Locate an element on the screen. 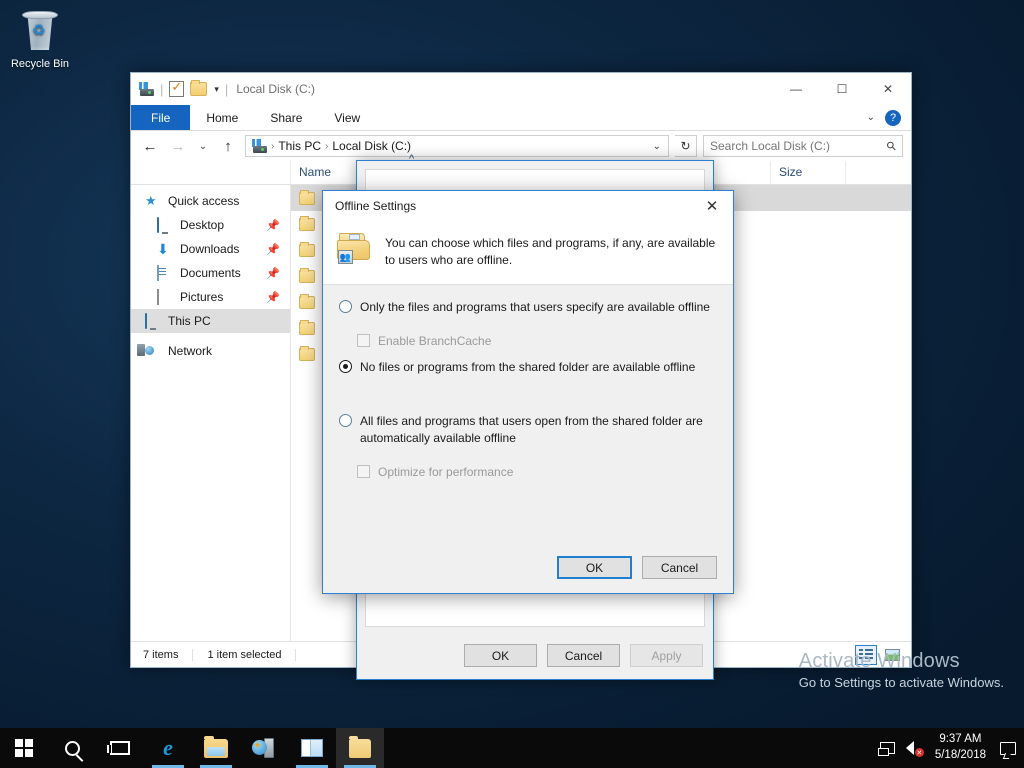  dialog-title-bar: Offline Settings ✕ is located at coordinates (528, 206).